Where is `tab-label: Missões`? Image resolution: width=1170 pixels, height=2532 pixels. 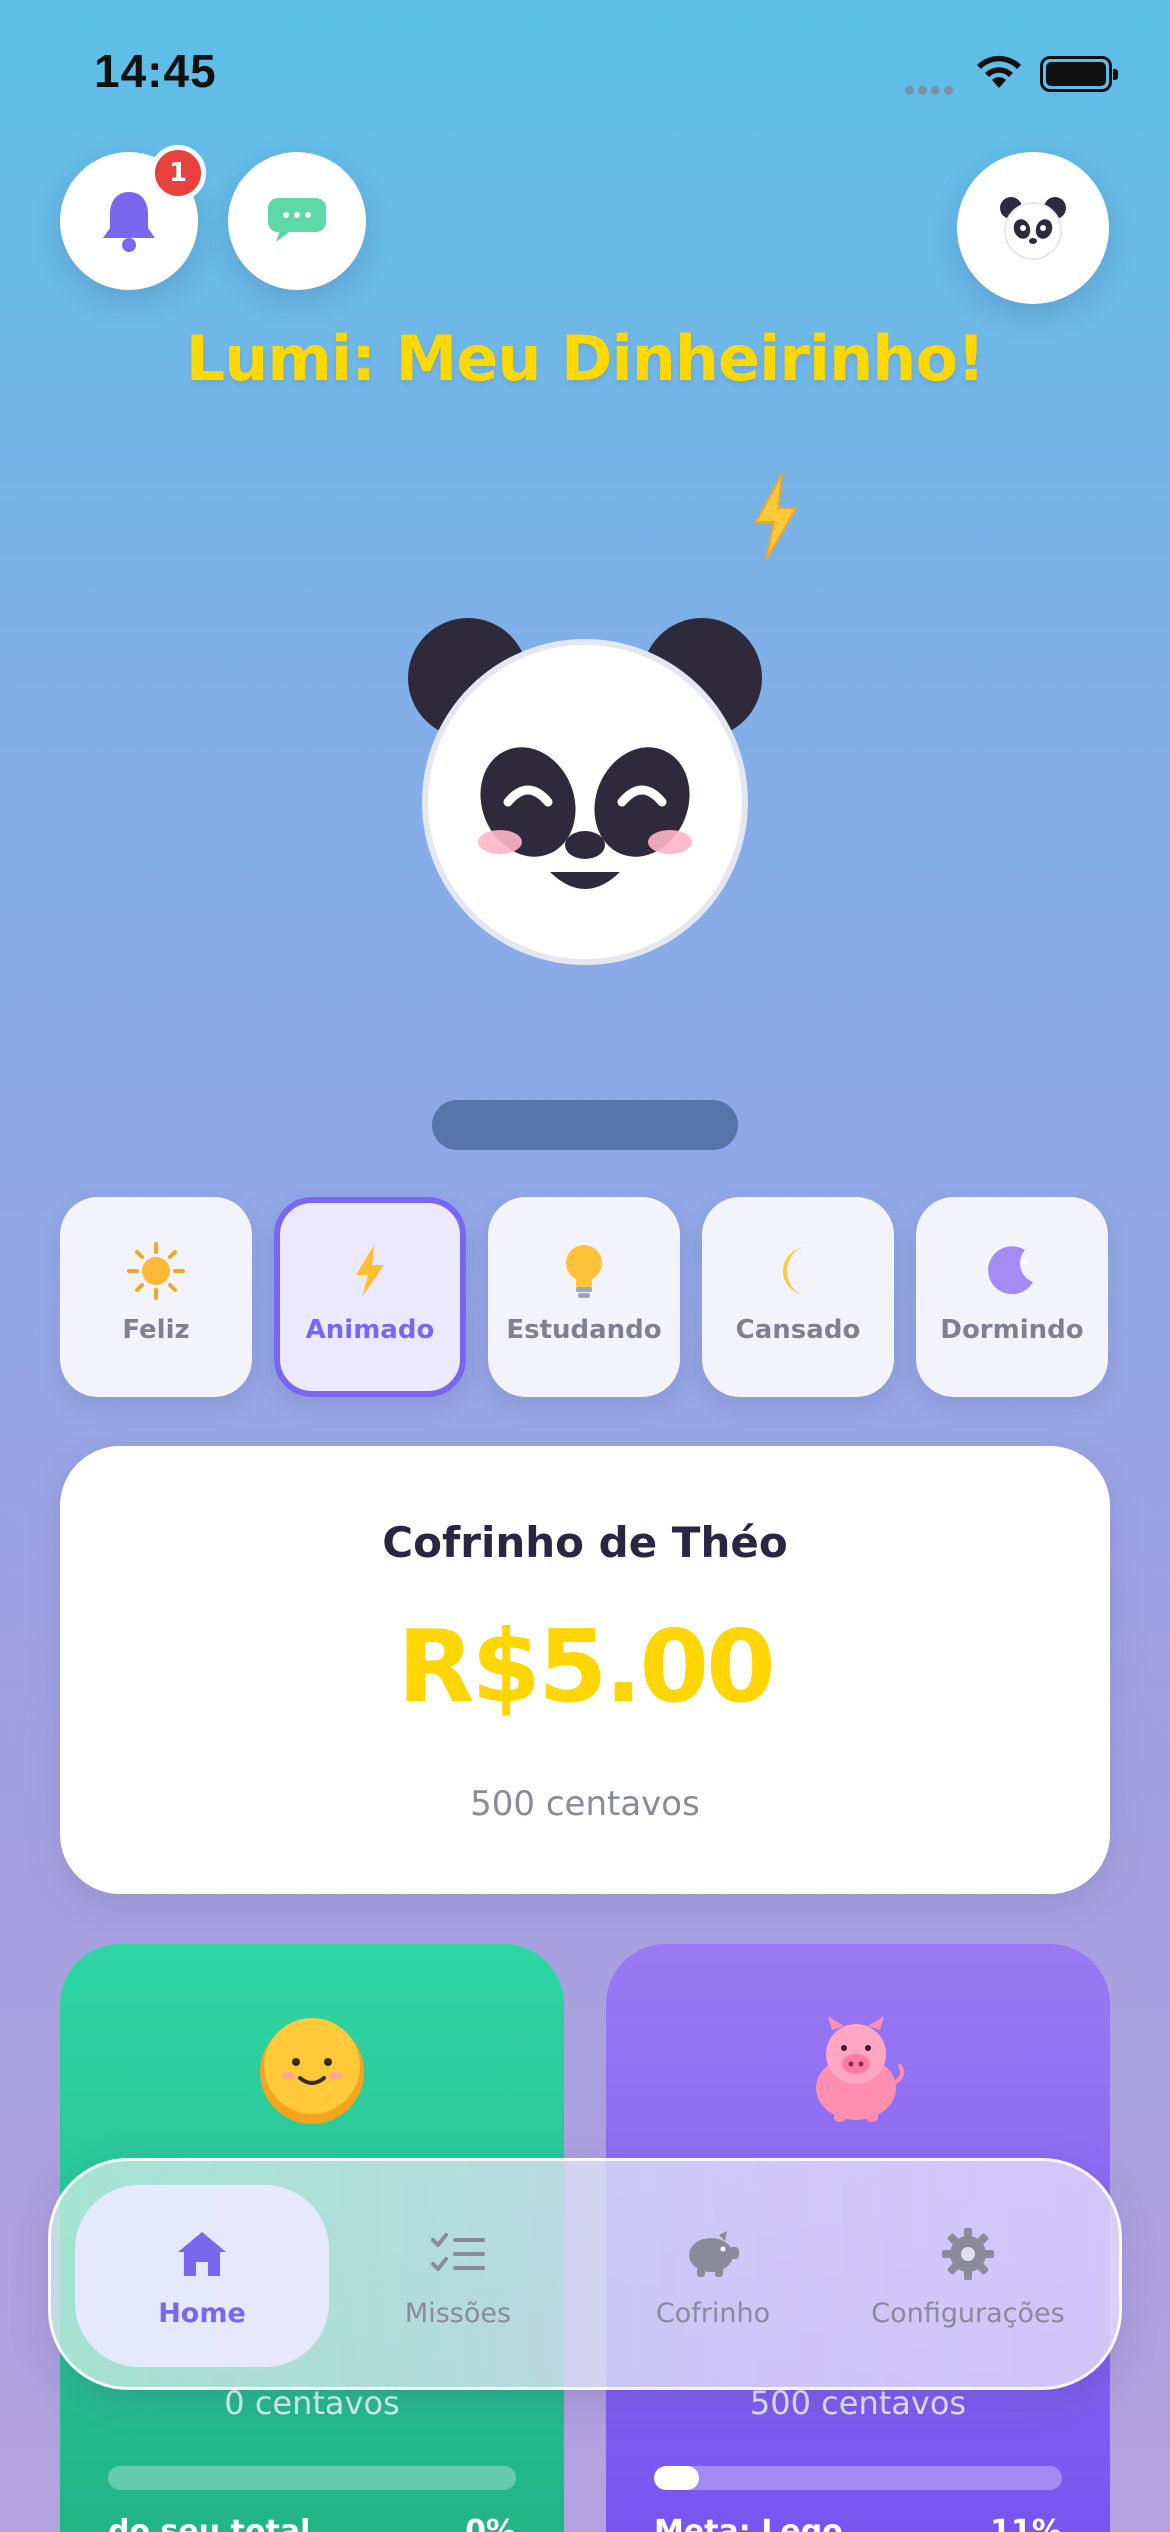
tab-label: Missões is located at coordinates (458, 2313).